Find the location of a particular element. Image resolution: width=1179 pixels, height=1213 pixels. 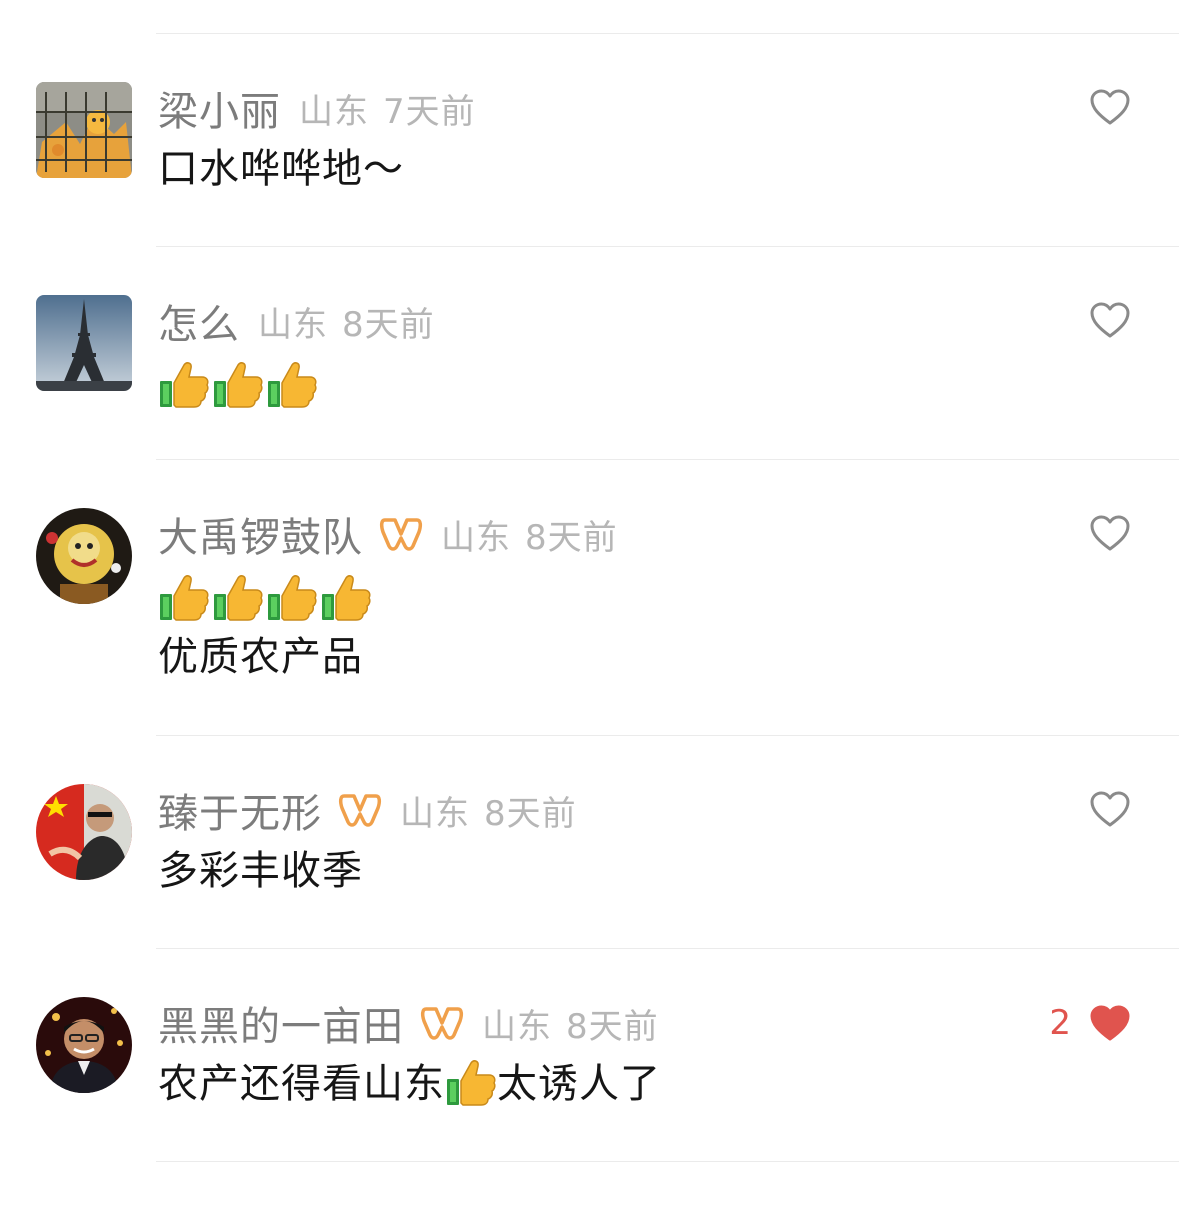

comment-text-part: 农产还得看山东 is located at coordinates (301, 1084).